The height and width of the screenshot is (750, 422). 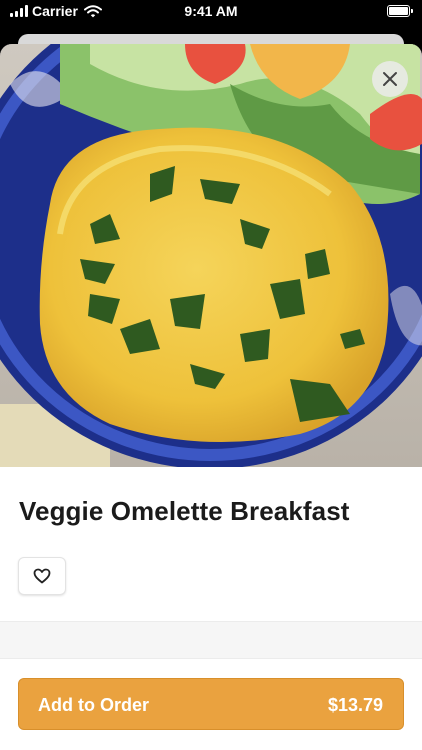 I want to click on item-price: $13.79, so click(x=355, y=705).